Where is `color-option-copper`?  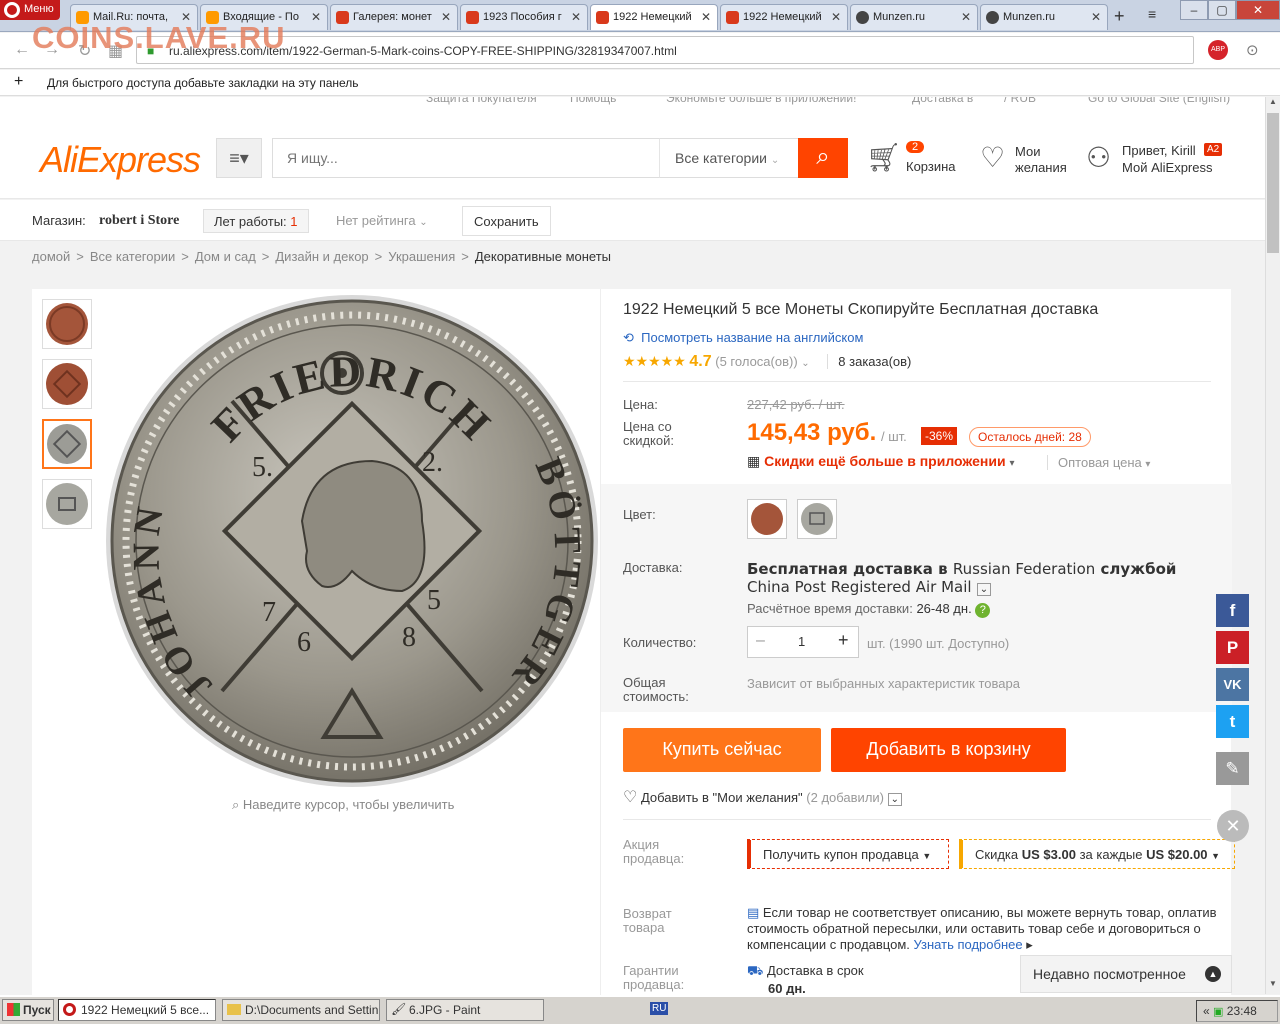 color-option-copper is located at coordinates (767, 519).